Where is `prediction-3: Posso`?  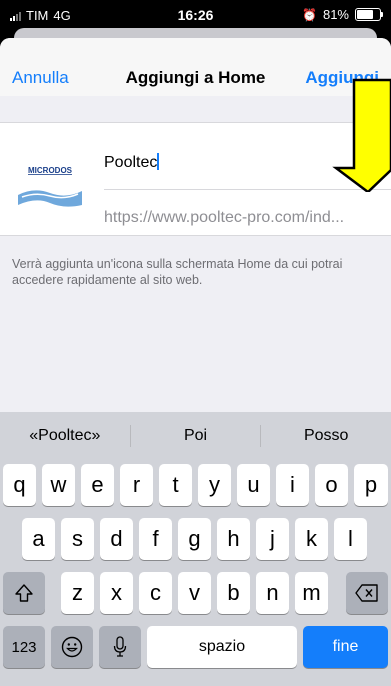 prediction-3: Posso is located at coordinates (326, 436).